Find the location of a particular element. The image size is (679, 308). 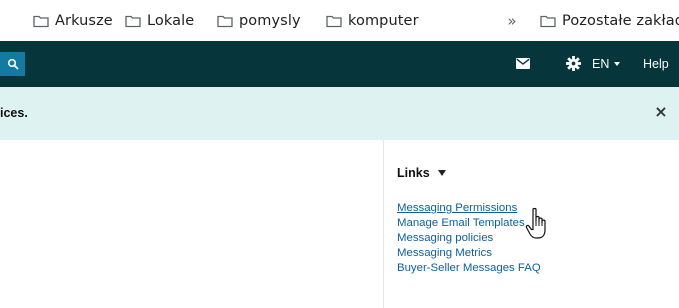

link-messaging-metrics: Messaging Metrics is located at coordinates (444, 253).